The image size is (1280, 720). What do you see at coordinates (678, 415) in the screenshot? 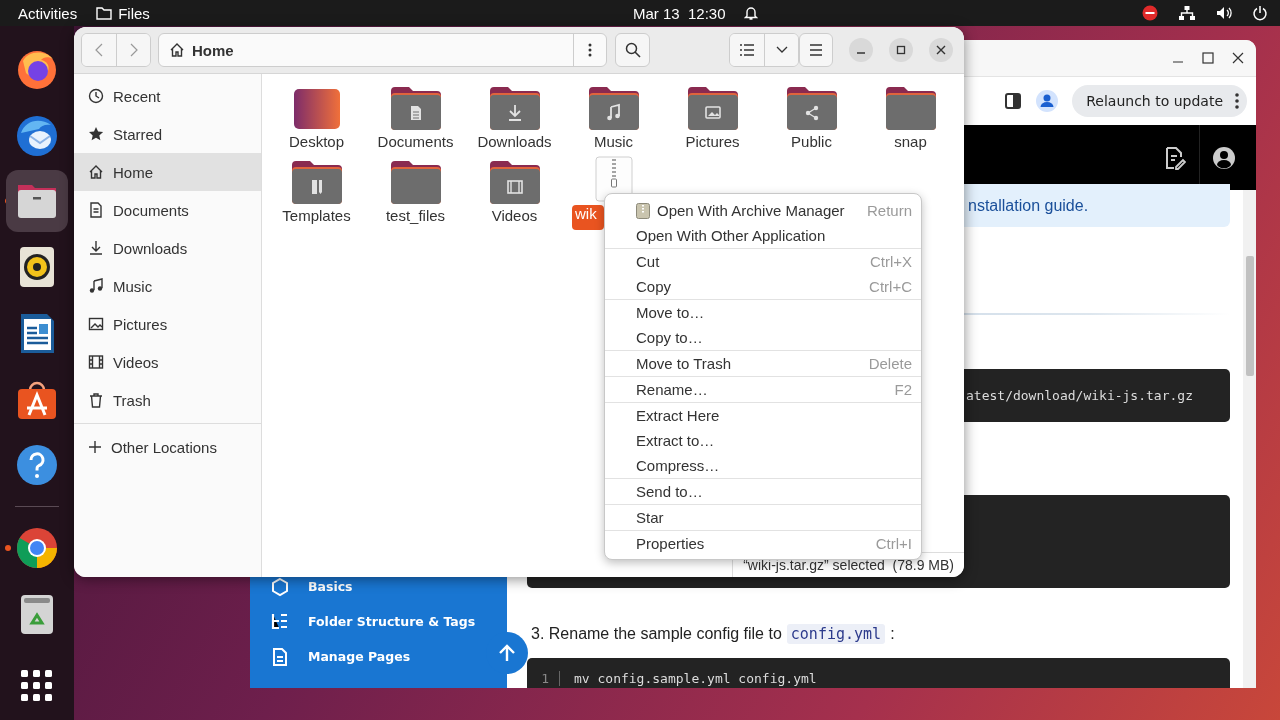
I see `menu-label: Extract Here` at bounding box center [678, 415].